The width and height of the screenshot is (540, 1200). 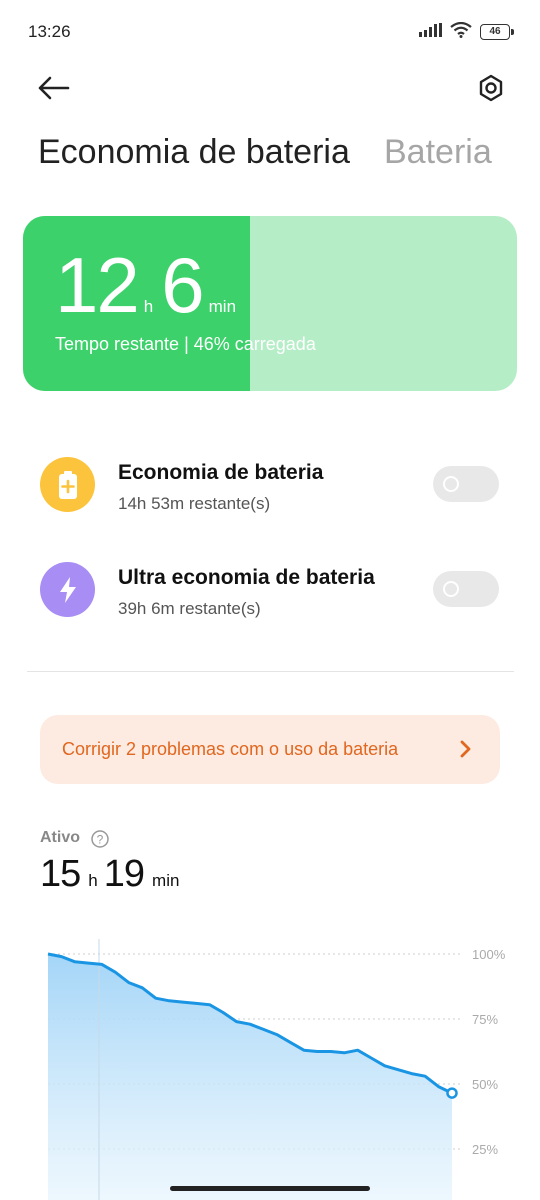 What do you see at coordinates (189, 608) in the screenshot?
I see `ultra-battery-saver-subtitle: 39h 6m restante(s)` at bounding box center [189, 608].